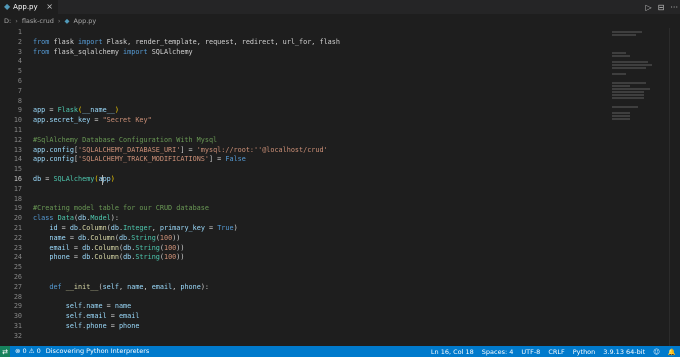 The width and height of the screenshot is (680, 357). I want to click on tab-app-py: ◆ App.py ×, so click(29, 7).